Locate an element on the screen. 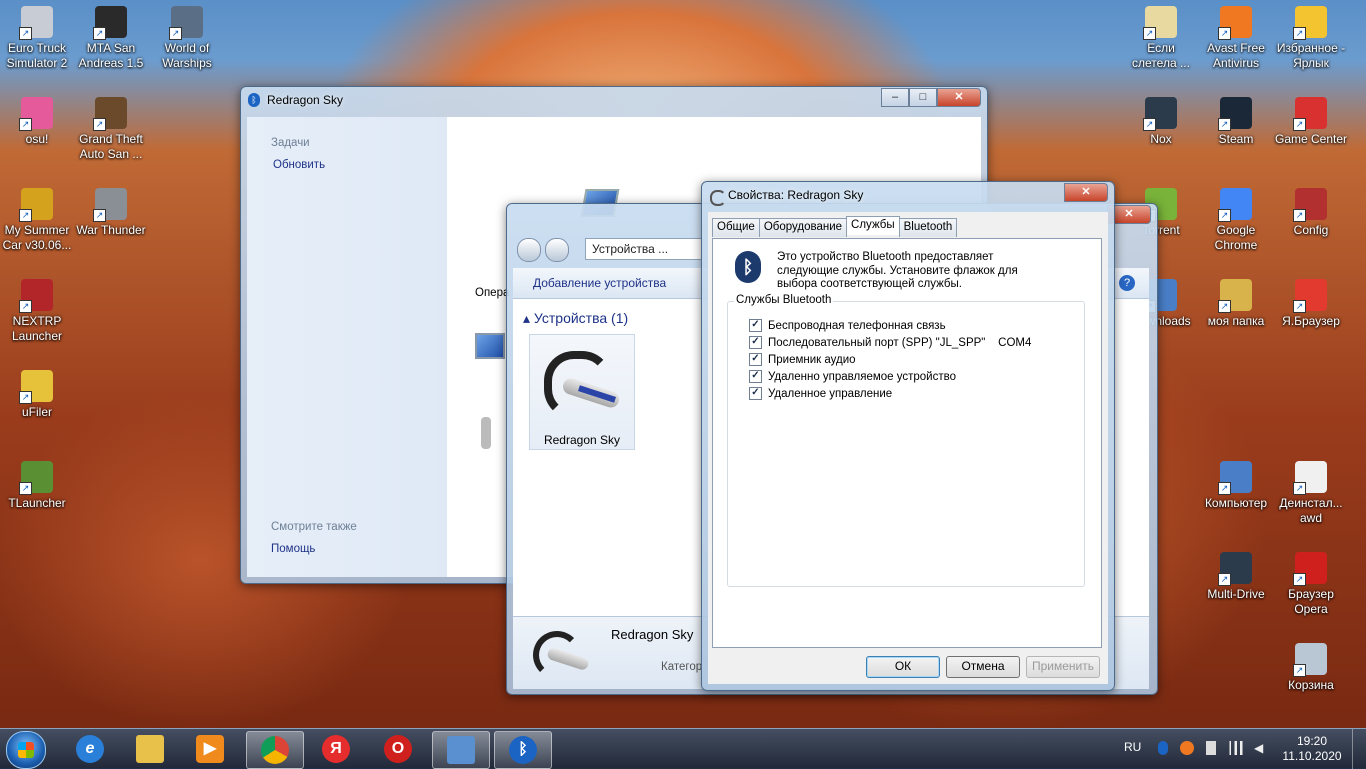  yandex-icon: Я is located at coordinates (336, 749).